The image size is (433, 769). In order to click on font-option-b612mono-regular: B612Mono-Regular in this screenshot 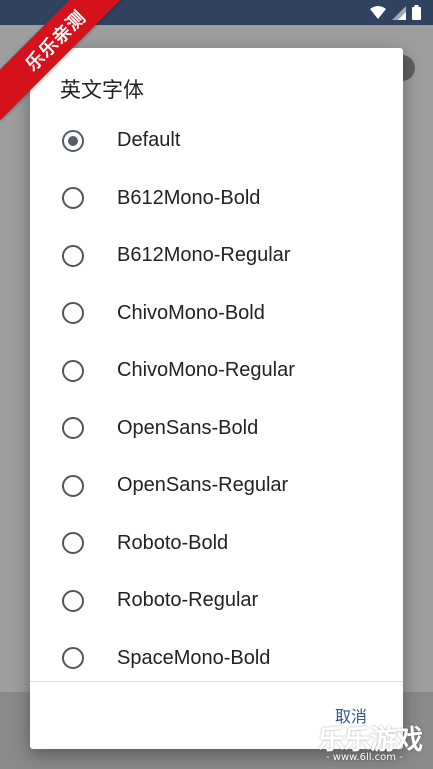, I will do `click(216, 256)`.